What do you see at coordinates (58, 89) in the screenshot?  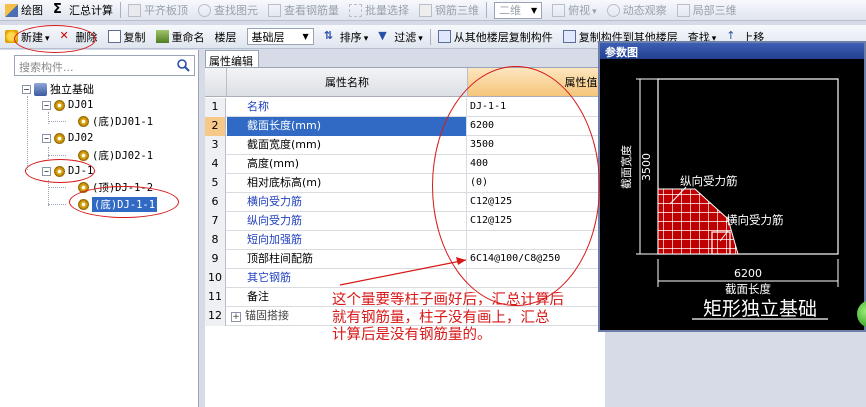 I see `tree-root: − 独立基础` at bounding box center [58, 89].